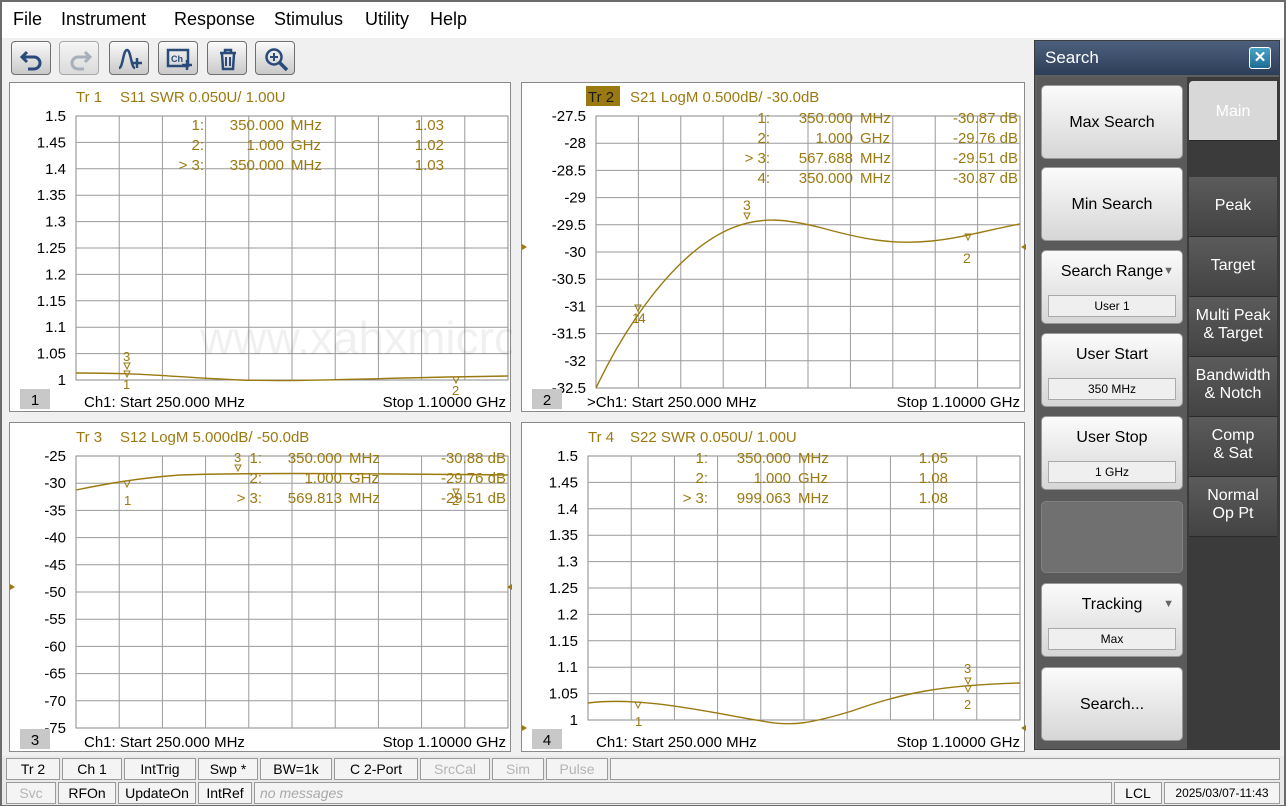 This screenshot has height=806, width=1286. I want to click on zoom-button, so click(275, 58).